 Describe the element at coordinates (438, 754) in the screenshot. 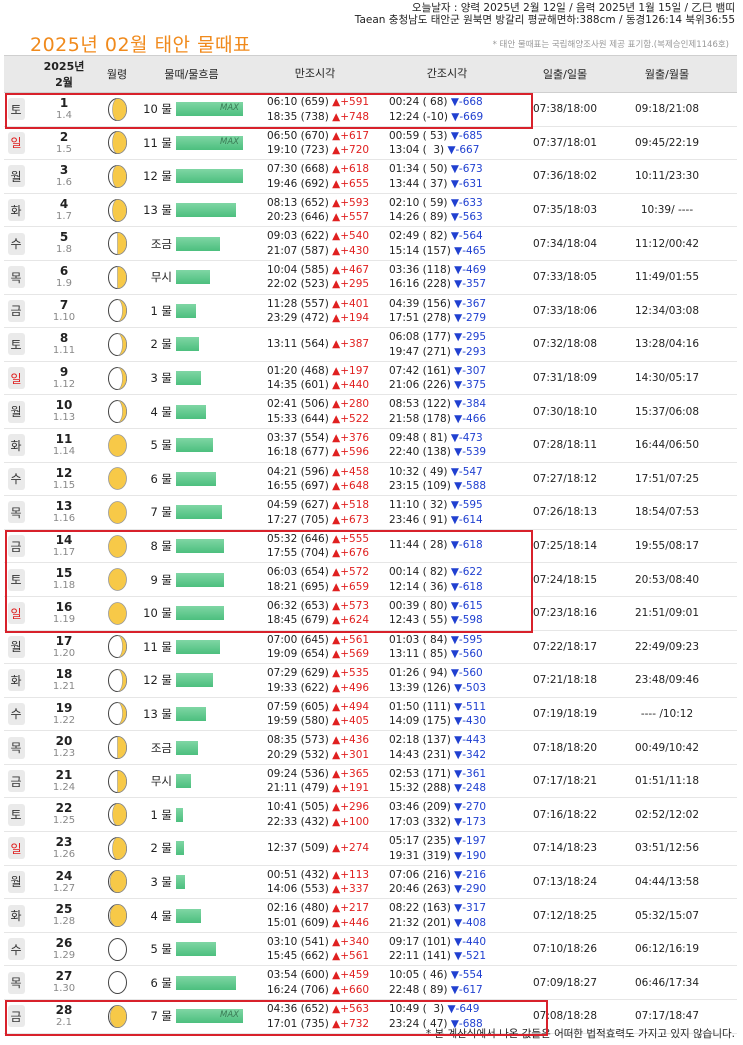

I see `low-tide-2: 14:43 (231) ▼-342` at that location.